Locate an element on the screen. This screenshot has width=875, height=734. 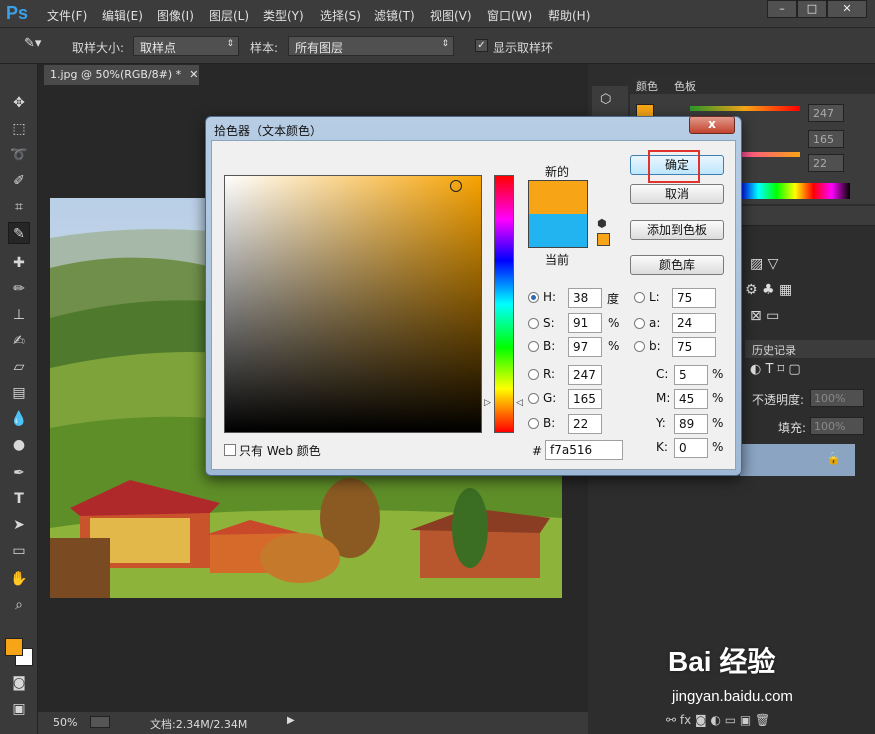
adjustment-icons-row3: ⊠ ▭ is located at coordinates (764, 316).